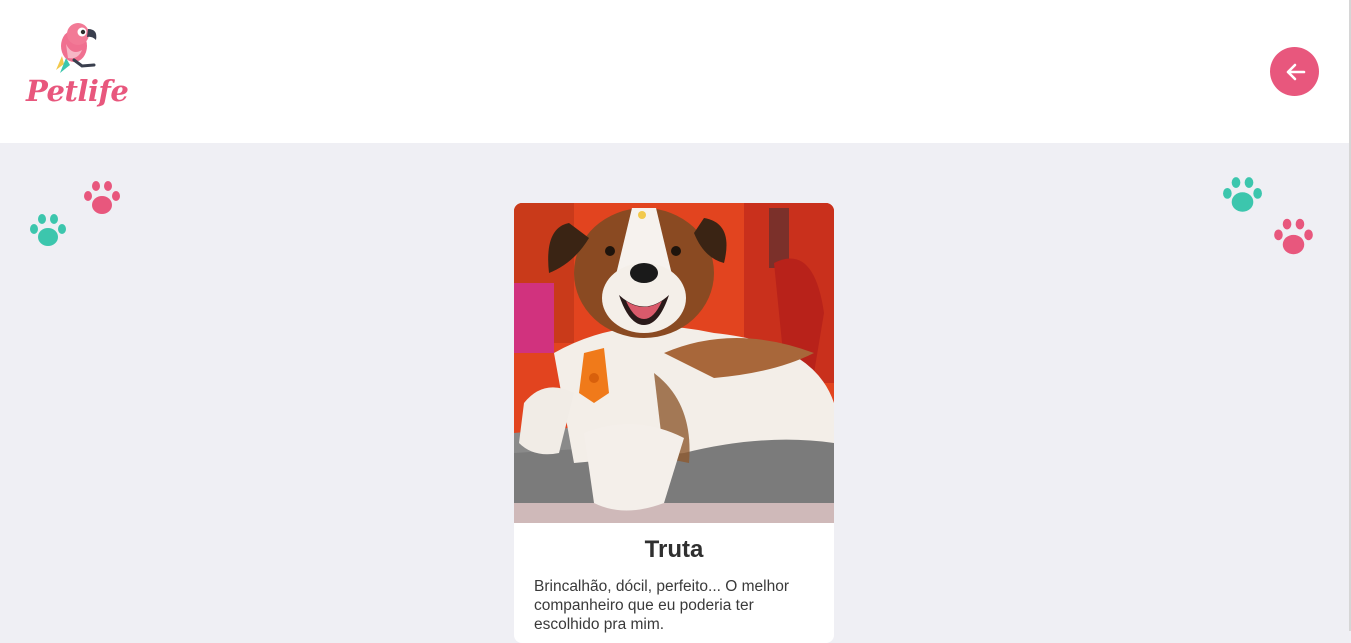  I want to click on logo-text: Petlife, so click(77, 91).